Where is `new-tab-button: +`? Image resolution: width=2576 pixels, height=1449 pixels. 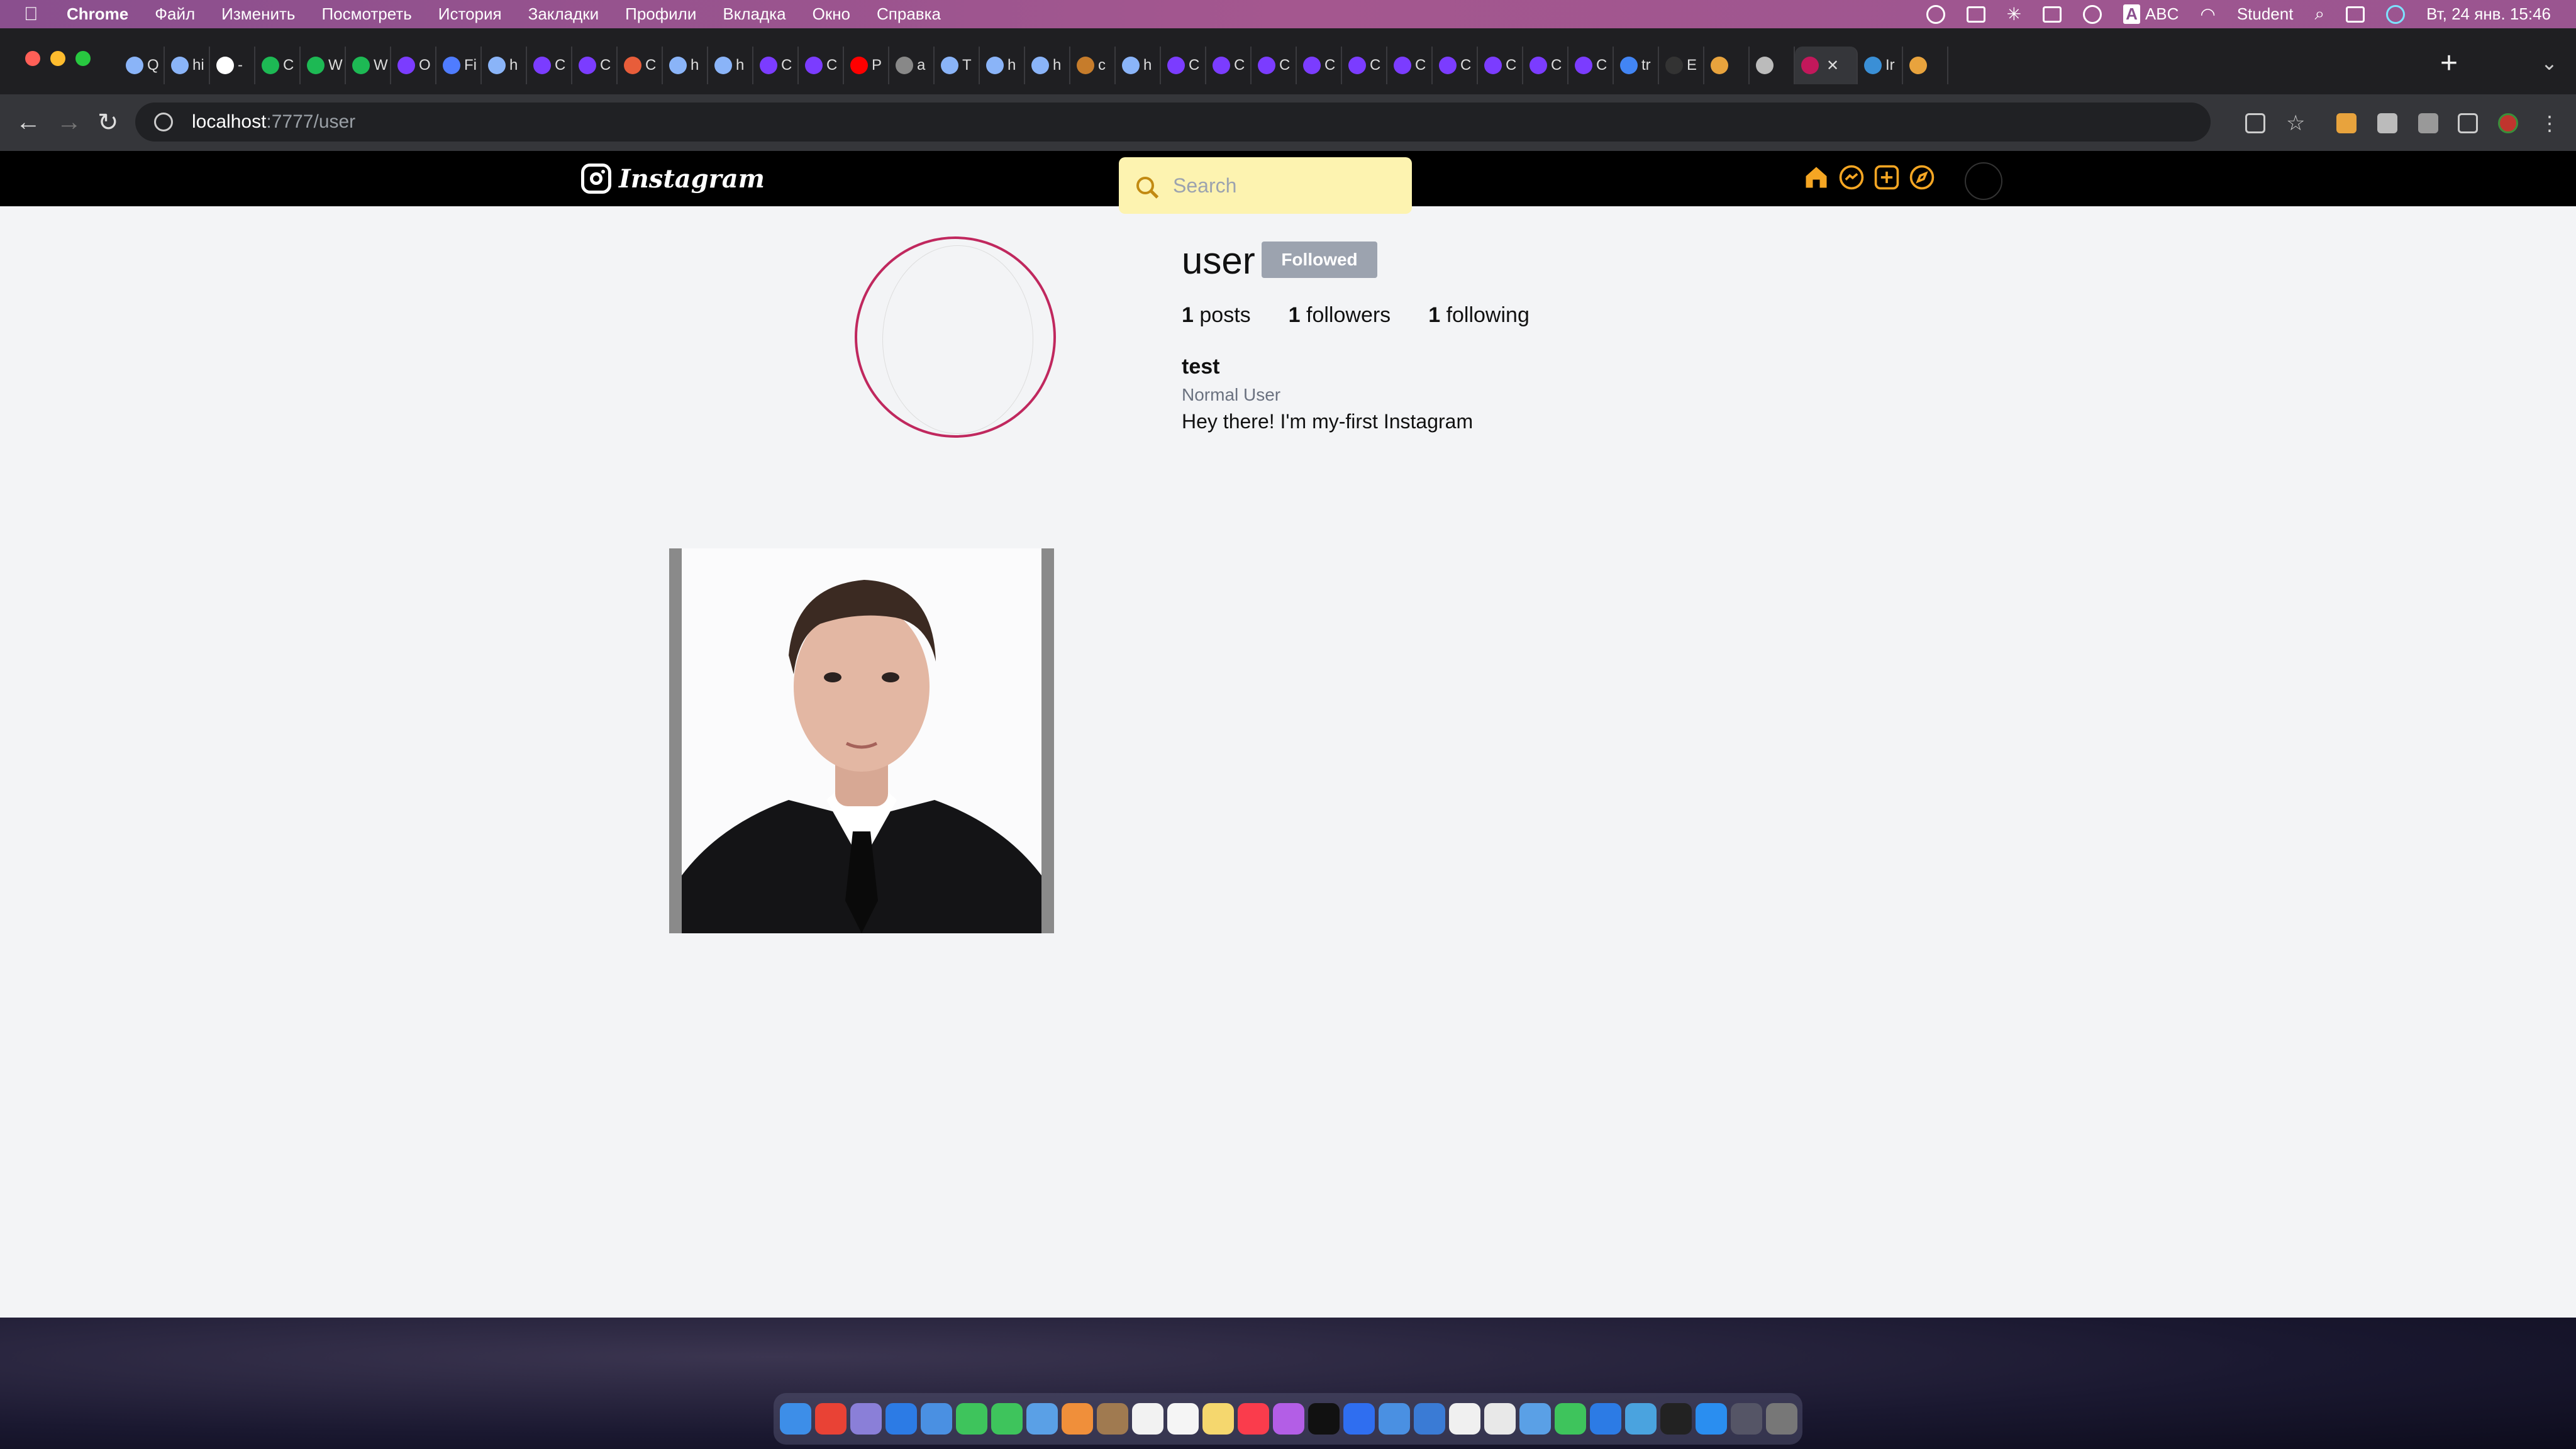 new-tab-button: + is located at coordinates (2449, 63).